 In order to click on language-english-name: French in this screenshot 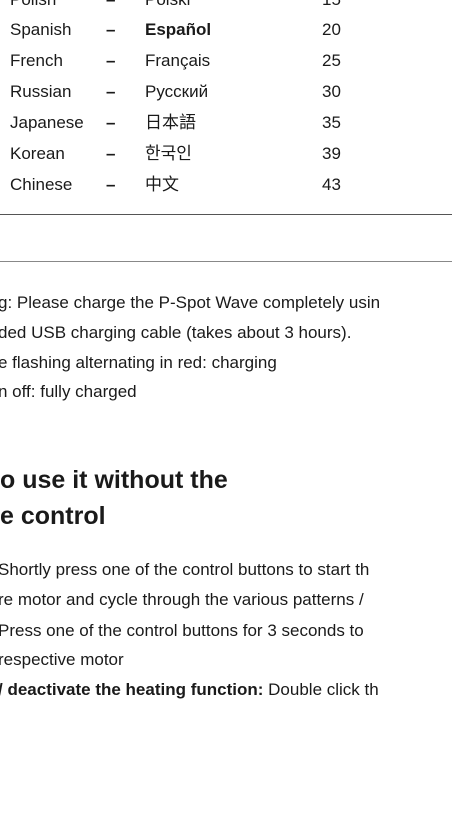, I will do `click(36, 60)`.